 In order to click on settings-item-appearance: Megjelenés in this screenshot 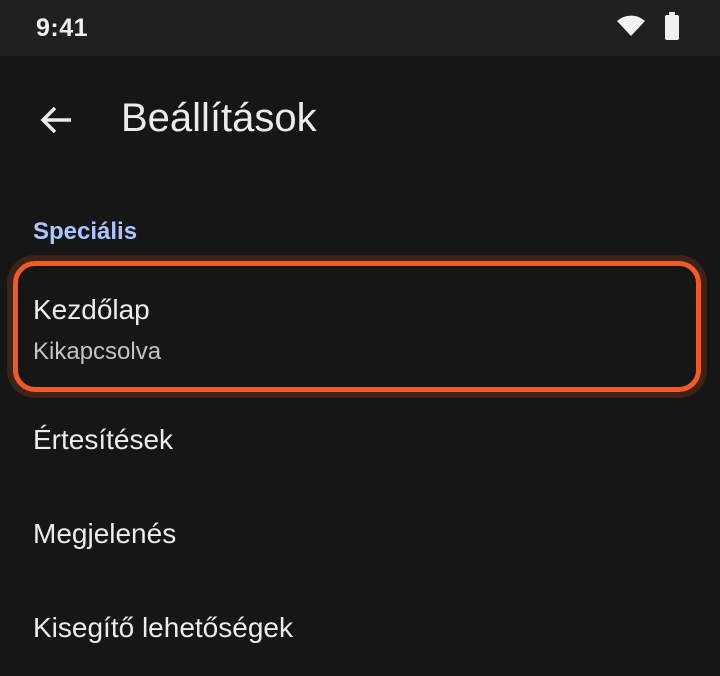, I will do `click(360, 545)`.